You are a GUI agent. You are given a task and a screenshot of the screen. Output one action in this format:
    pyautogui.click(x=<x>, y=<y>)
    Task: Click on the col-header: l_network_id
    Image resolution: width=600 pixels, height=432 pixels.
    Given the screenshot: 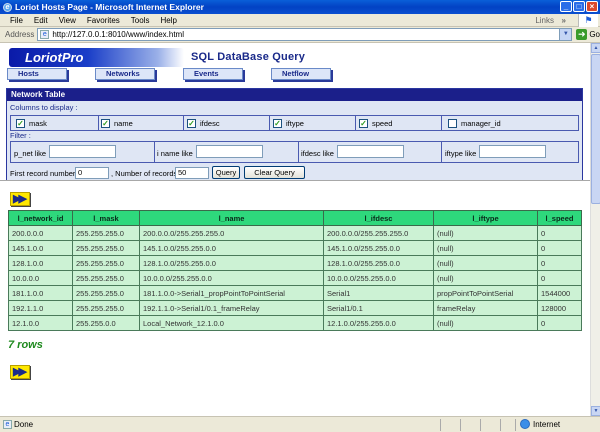 What is the action you would take?
    pyautogui.click(x=40, y=218)
    